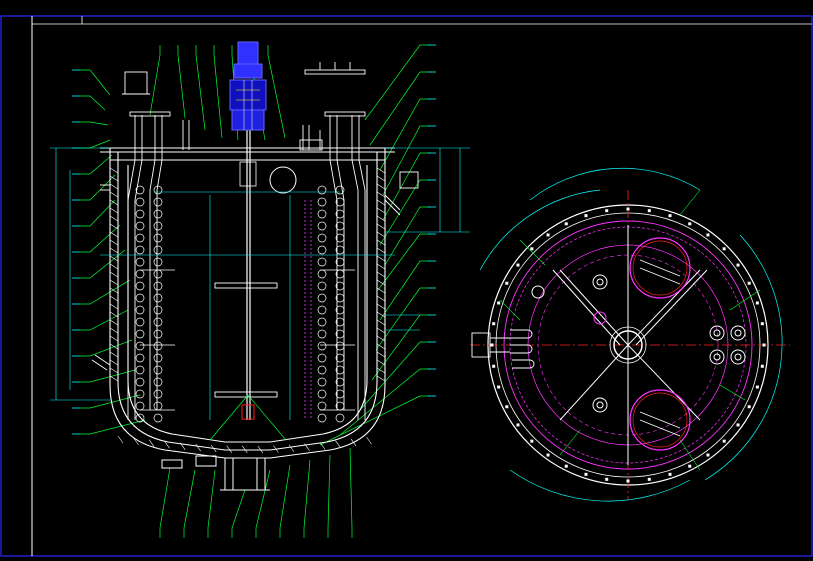 The image size is (813, 561). Describe the element at coordinates (248, 86) in the screenshot. I see `motor-icon` at that location.